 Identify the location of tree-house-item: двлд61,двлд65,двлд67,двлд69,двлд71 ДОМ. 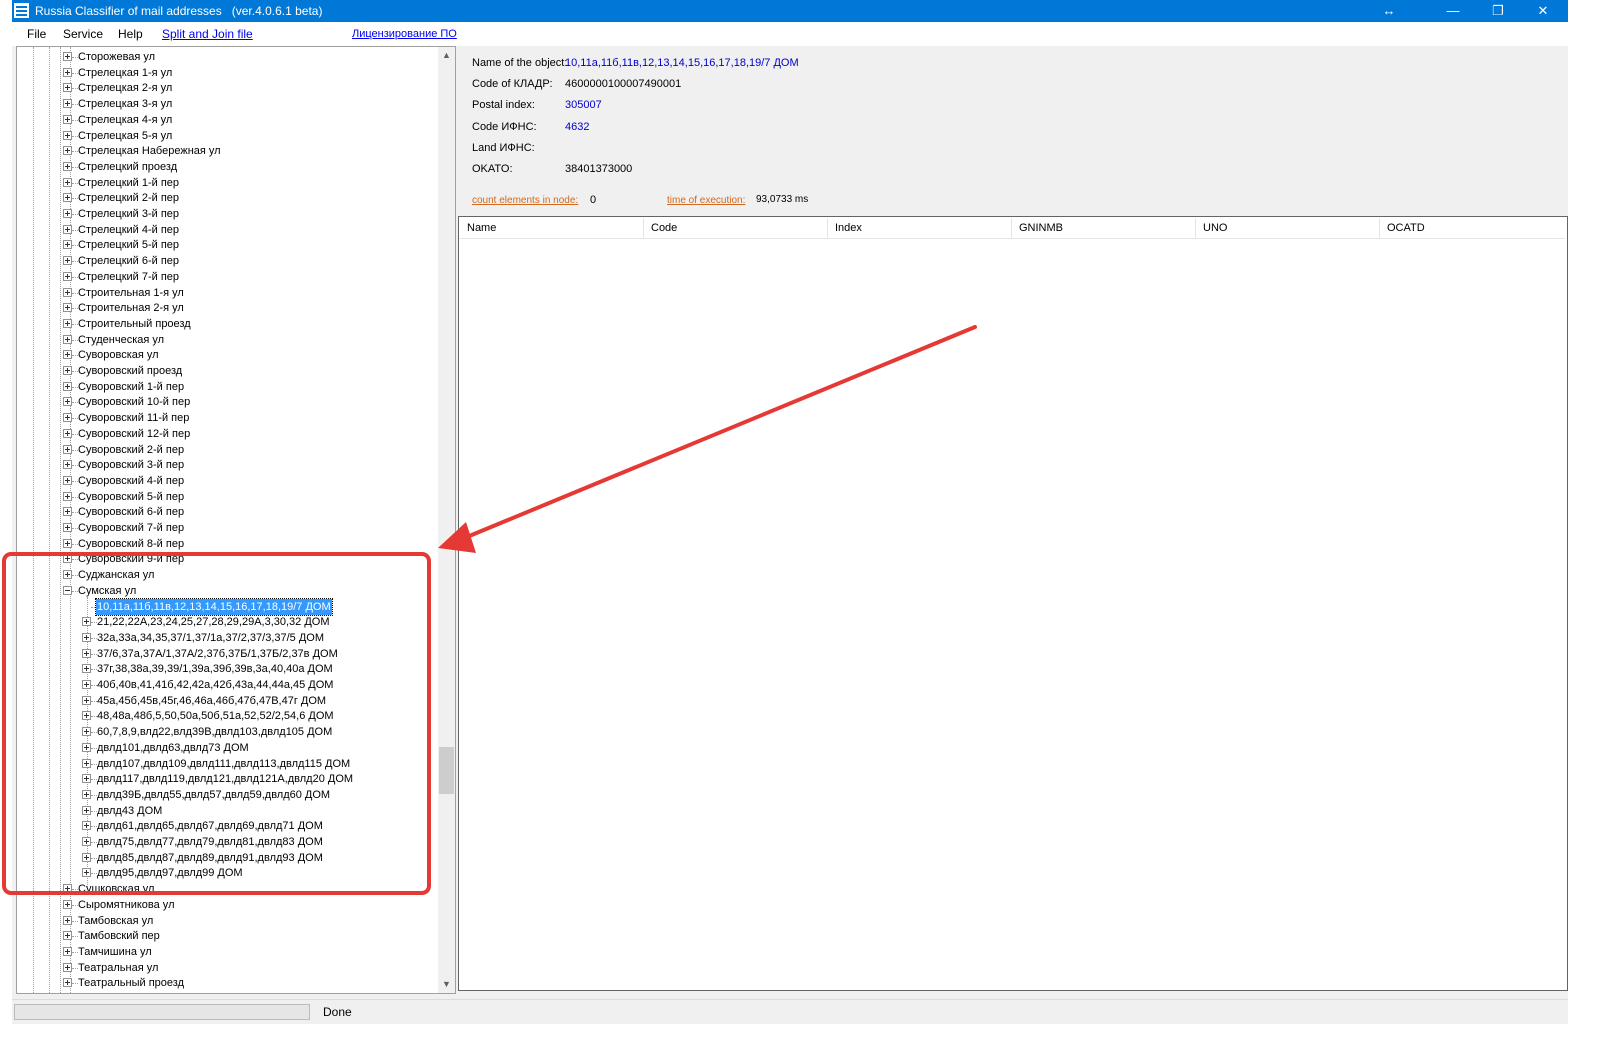
(226, 826).